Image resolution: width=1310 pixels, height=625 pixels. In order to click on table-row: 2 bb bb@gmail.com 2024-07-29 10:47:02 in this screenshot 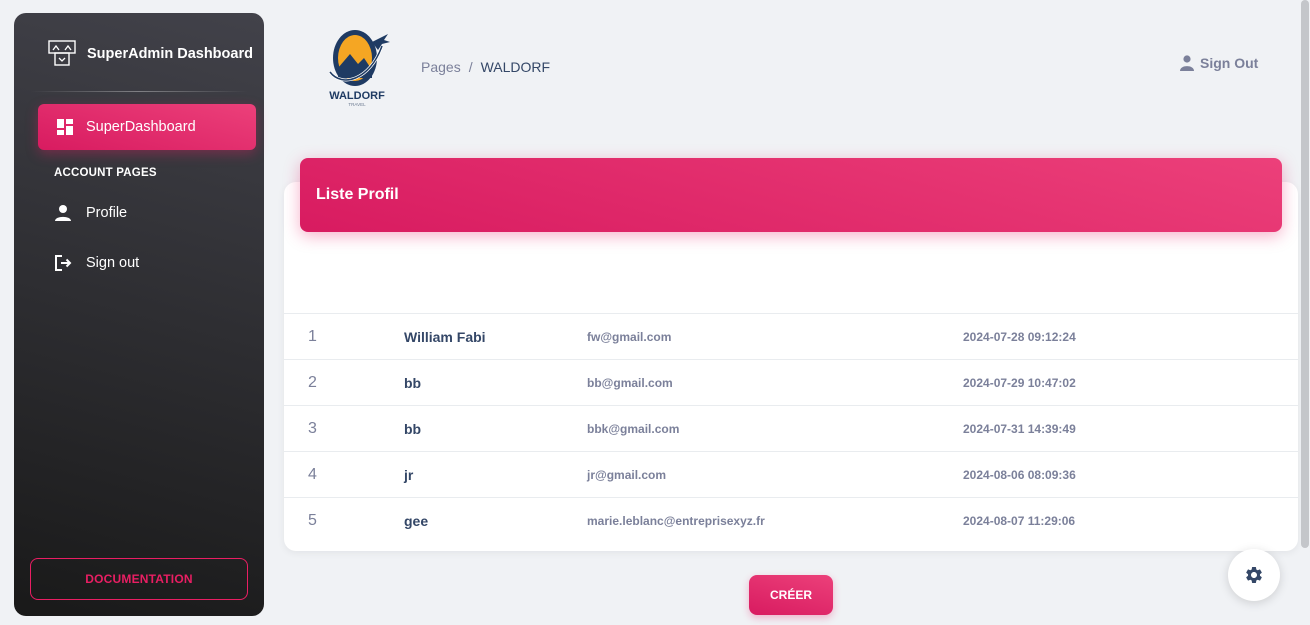, I will do `click(791, 382)`.